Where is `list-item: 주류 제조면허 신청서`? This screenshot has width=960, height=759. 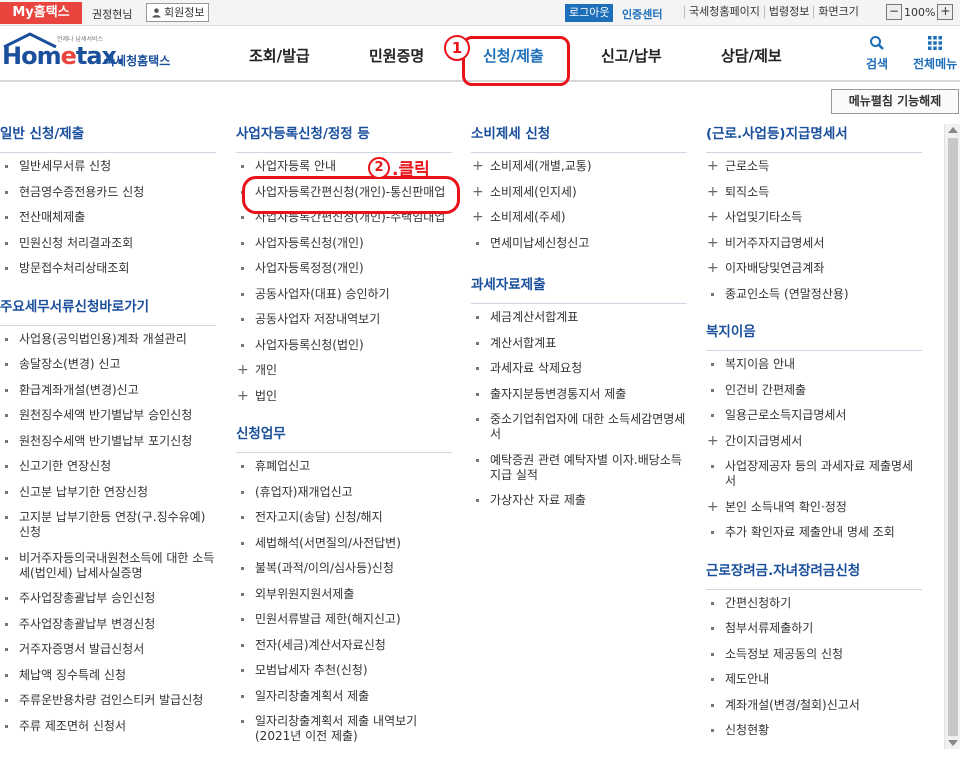 list-item: 주류 제조면허 신청서 is located at coordinates (108, 726).